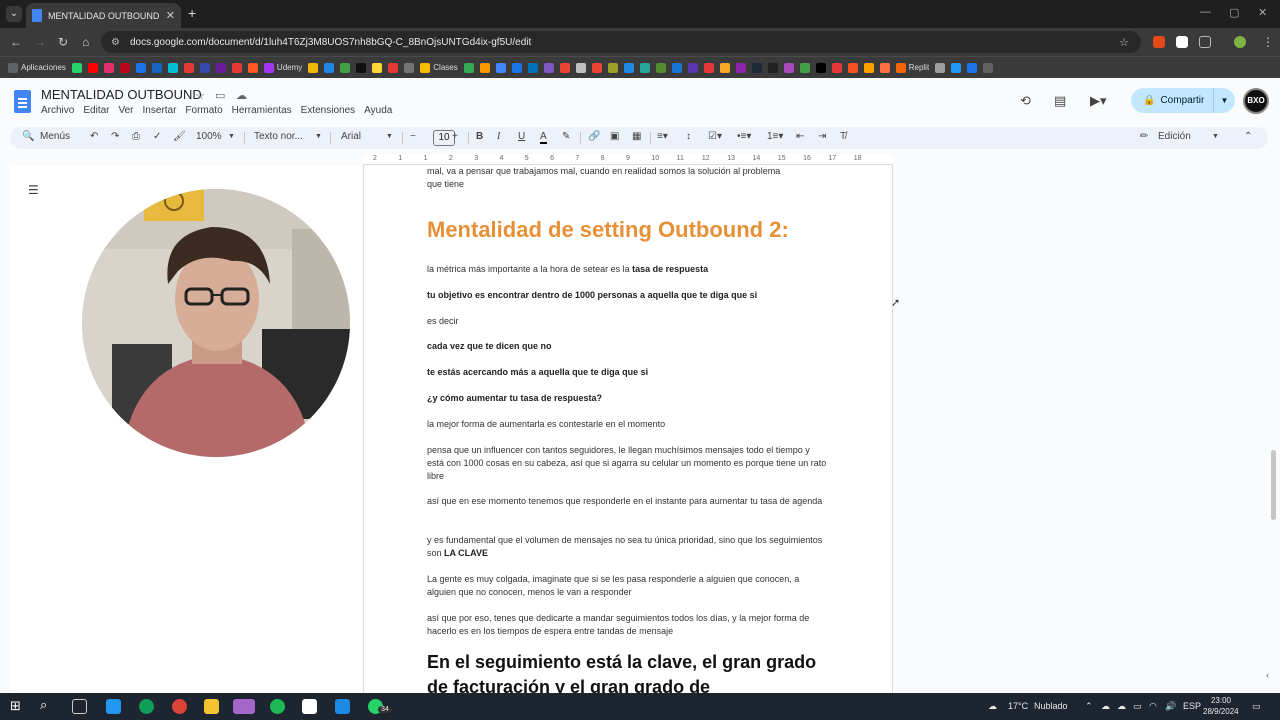 This screenshot has width=1280, height=720. Describe the element at coordinates (1262, 12) in the screenshot. I see `close-window-icon: ✕` at that location.